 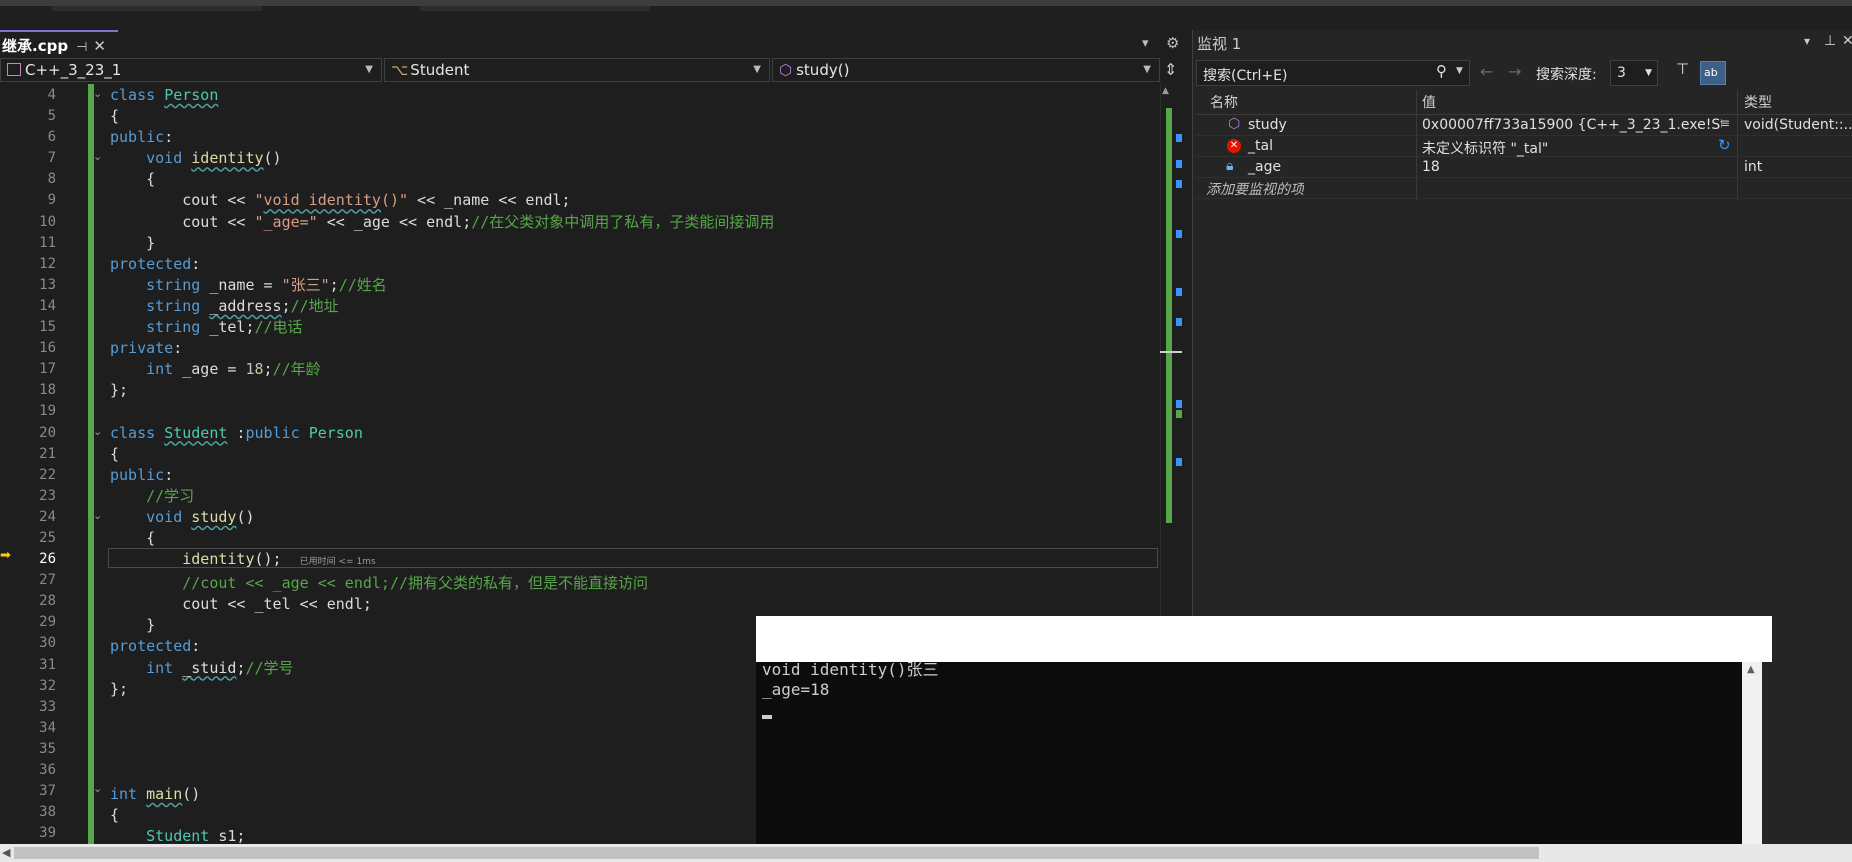 What do you see at coordinates (47, 537) in the screenshot?
I see `line-number: 25` at bounding box center [47, 537].